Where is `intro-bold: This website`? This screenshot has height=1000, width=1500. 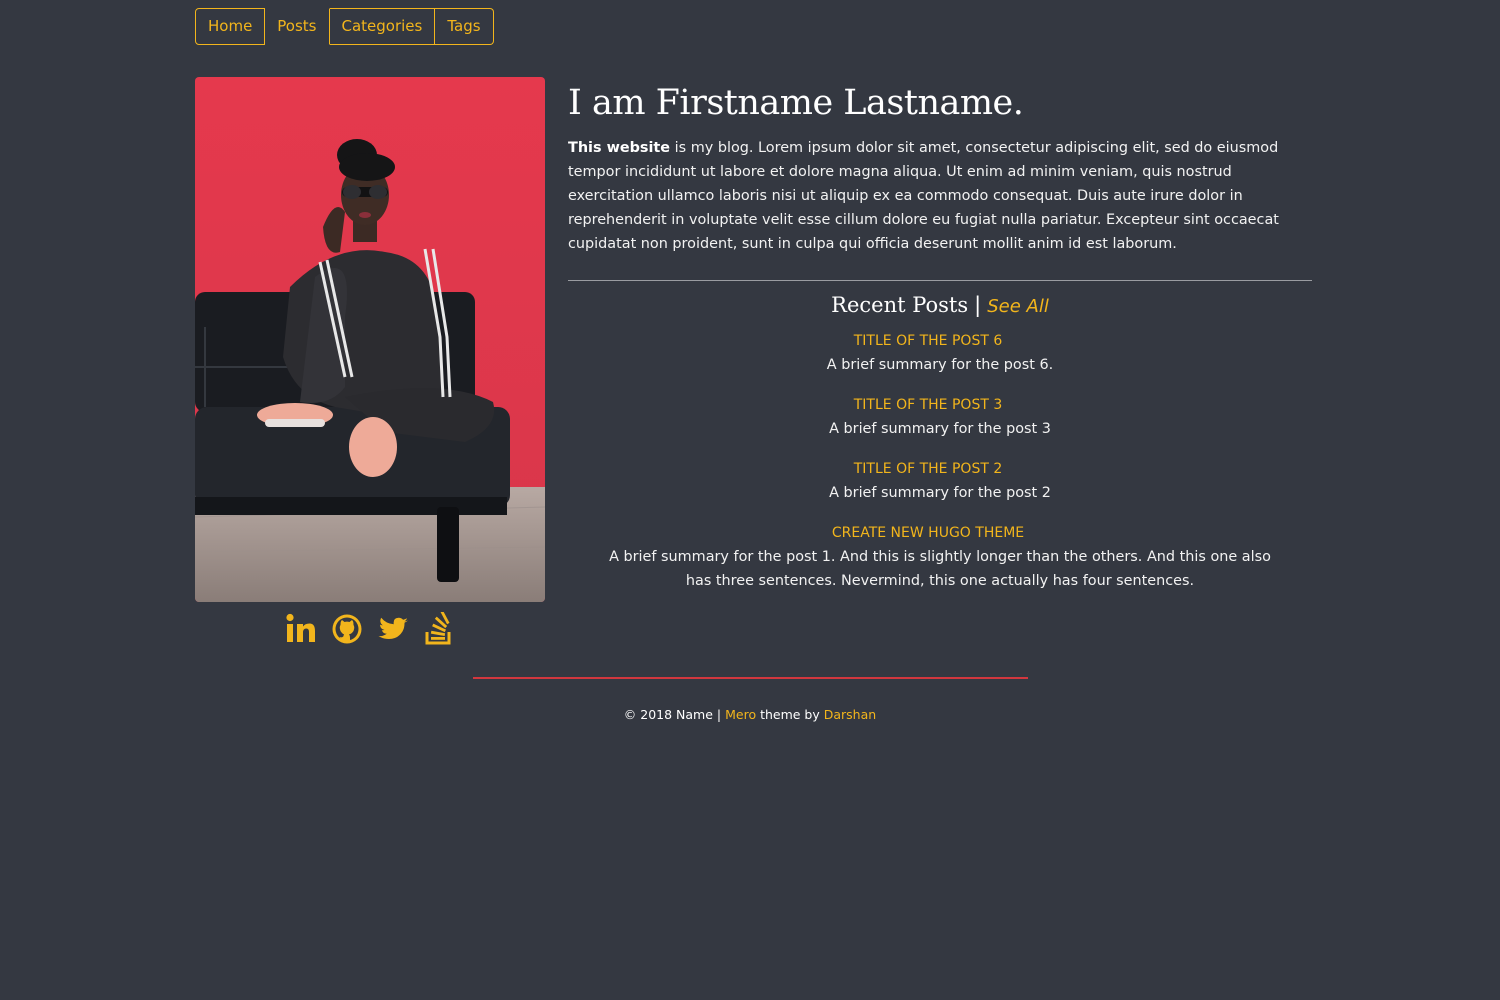
intro-bold: This website is located at coordinates (619, 148).